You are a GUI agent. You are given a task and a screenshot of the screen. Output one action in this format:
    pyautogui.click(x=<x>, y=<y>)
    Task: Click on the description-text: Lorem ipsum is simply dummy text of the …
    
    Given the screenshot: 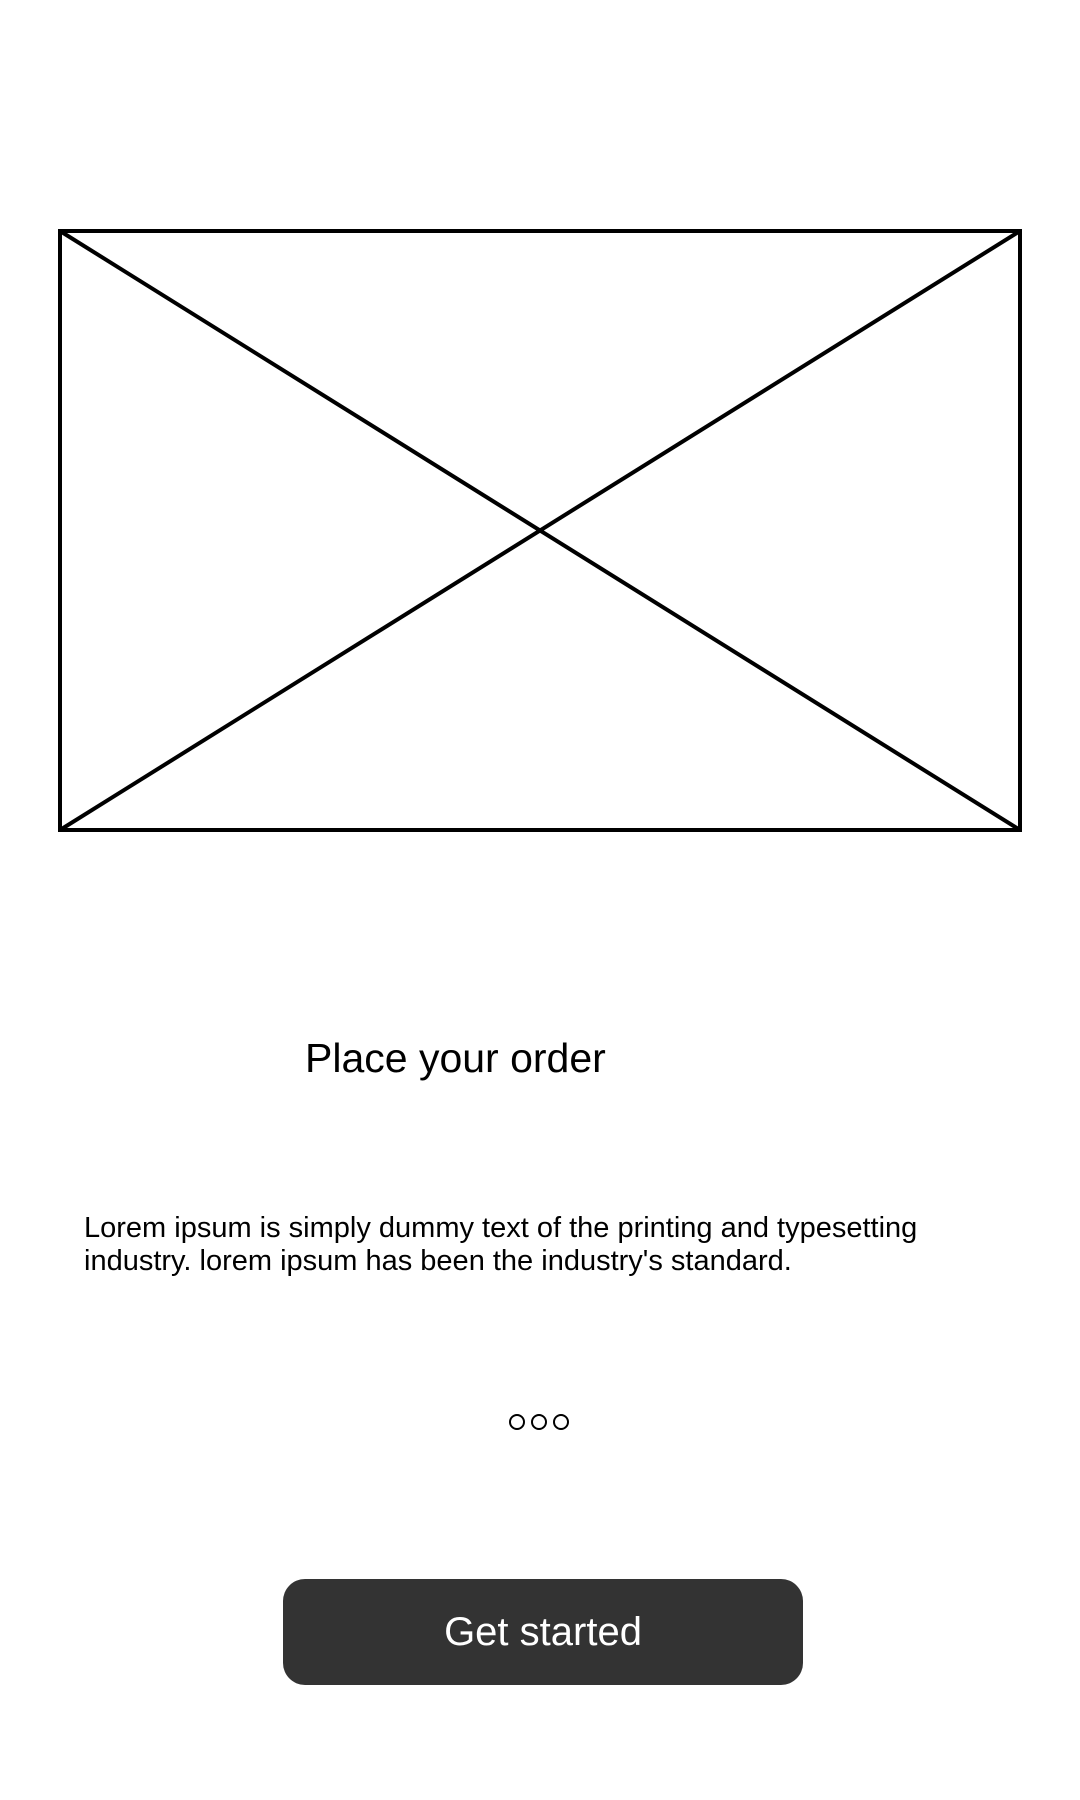 What is the action you would take?
    pyautogui.click(x=501, y=1244)
    